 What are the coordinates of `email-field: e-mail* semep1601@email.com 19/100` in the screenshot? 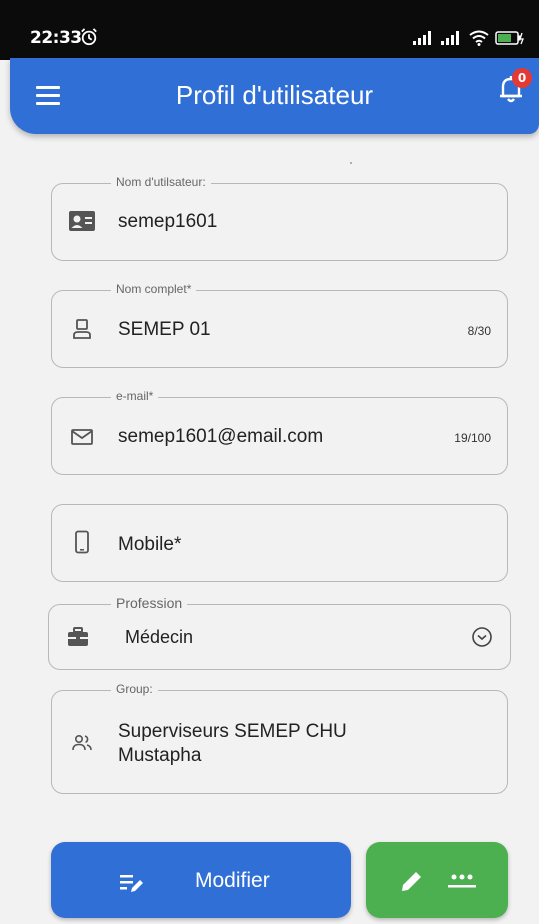 It's located at (279, 432).